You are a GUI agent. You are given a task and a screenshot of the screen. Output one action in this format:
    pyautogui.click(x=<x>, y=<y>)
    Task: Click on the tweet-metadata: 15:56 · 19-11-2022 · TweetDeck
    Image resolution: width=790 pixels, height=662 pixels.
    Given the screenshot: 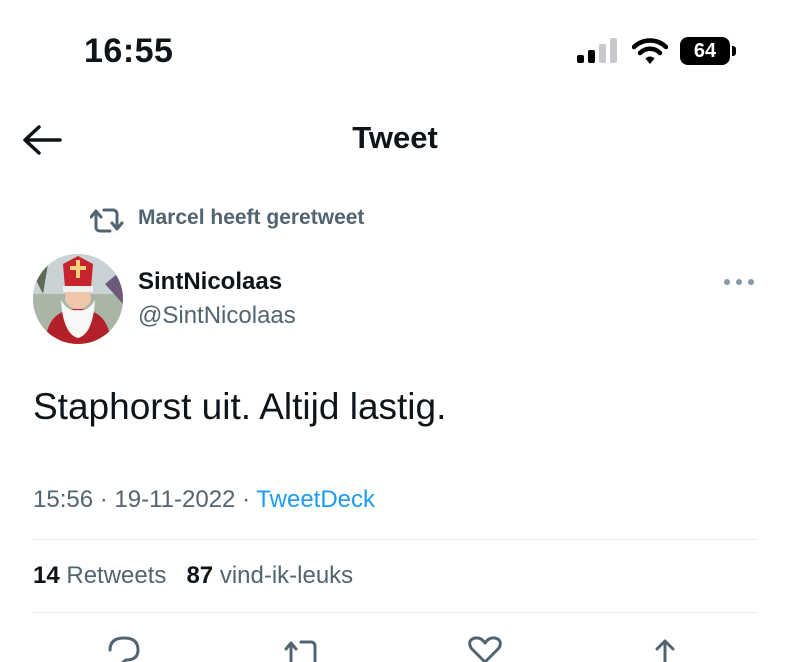 What is the action you would take?
    pyautogui.click(x=204, y=500)
    